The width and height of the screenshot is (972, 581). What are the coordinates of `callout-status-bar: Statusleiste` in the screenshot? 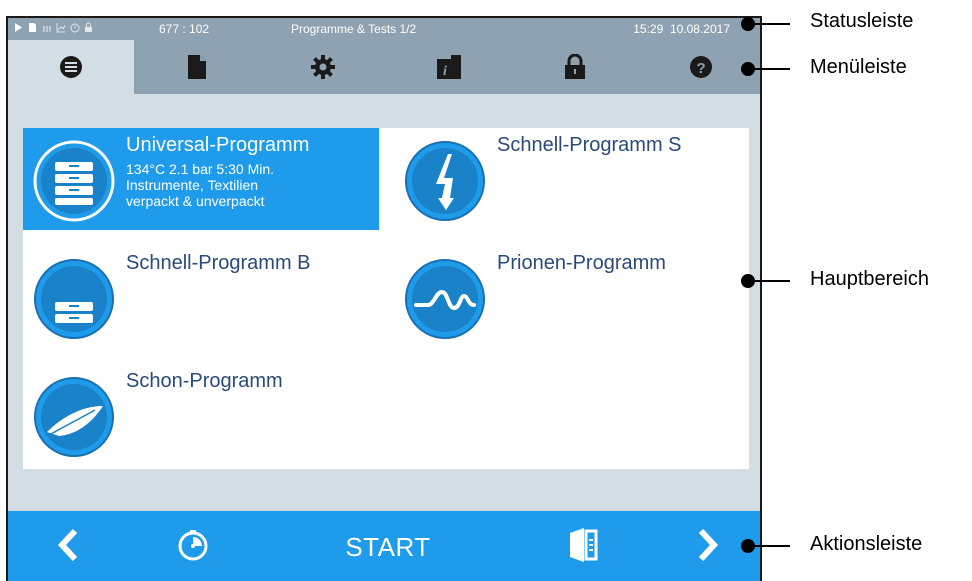 It's located at (862, 21).